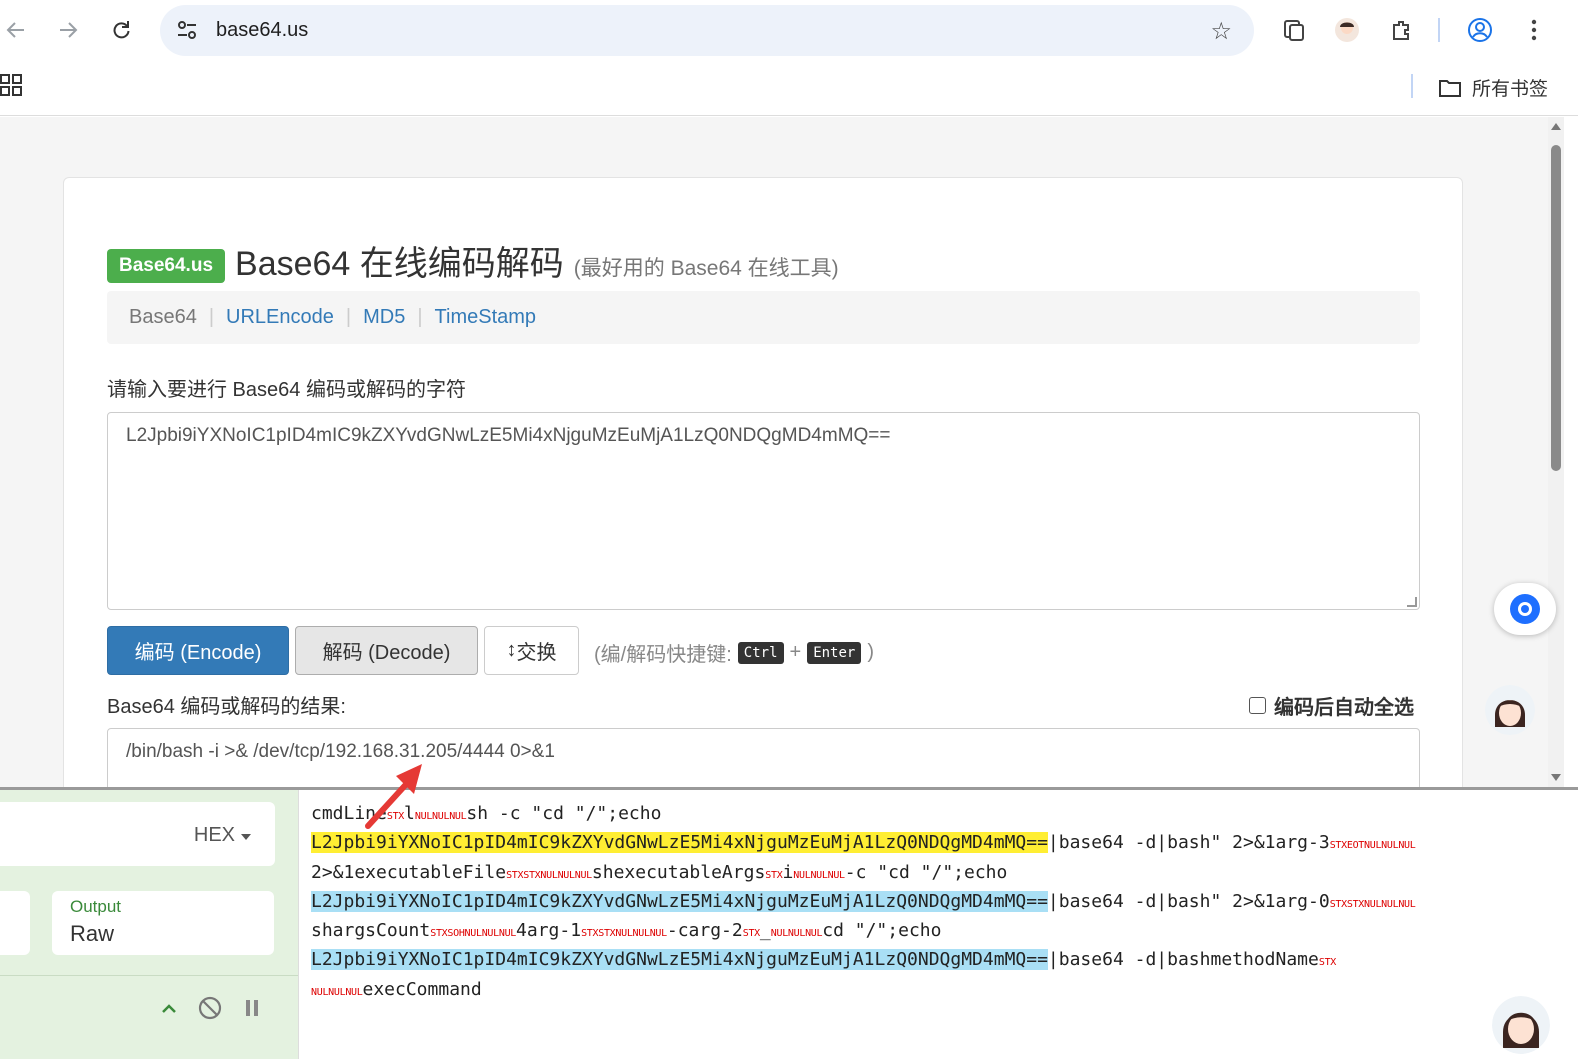  I want to click on nav-item-base64: Base64, so click(163, 317).